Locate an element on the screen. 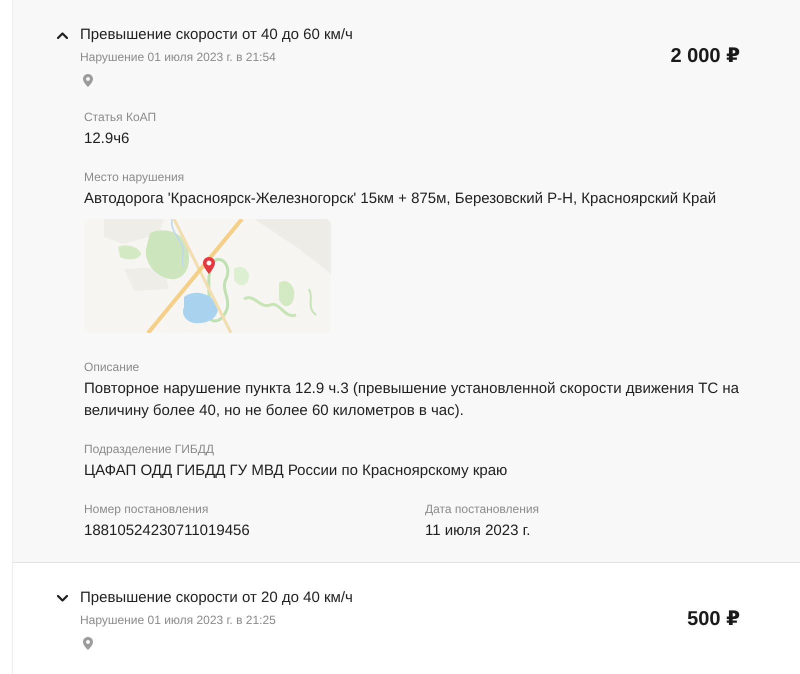  field-label: Номер постановления is located at coordinates (147, 509).